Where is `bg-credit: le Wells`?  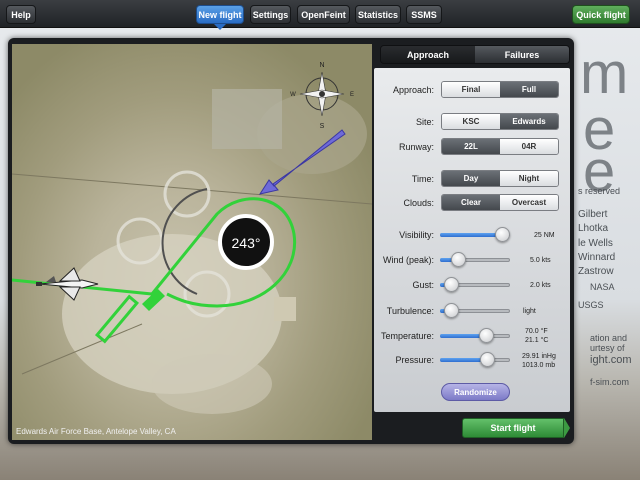
bg-credit: le Wells is located at coordinates (595, 243).